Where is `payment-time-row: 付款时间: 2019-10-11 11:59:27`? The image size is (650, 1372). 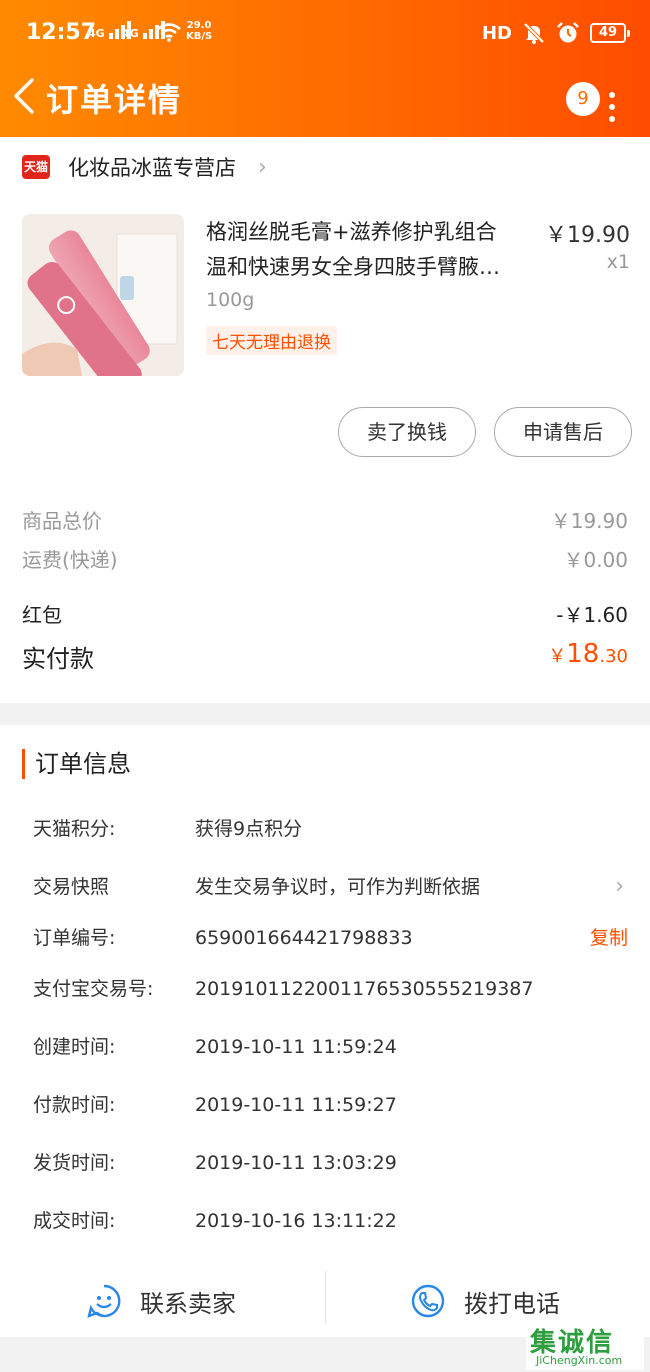
payment-time-row: 付款时间: 2019-10-11 11:59:27 is located at coordinates (215, 1105).